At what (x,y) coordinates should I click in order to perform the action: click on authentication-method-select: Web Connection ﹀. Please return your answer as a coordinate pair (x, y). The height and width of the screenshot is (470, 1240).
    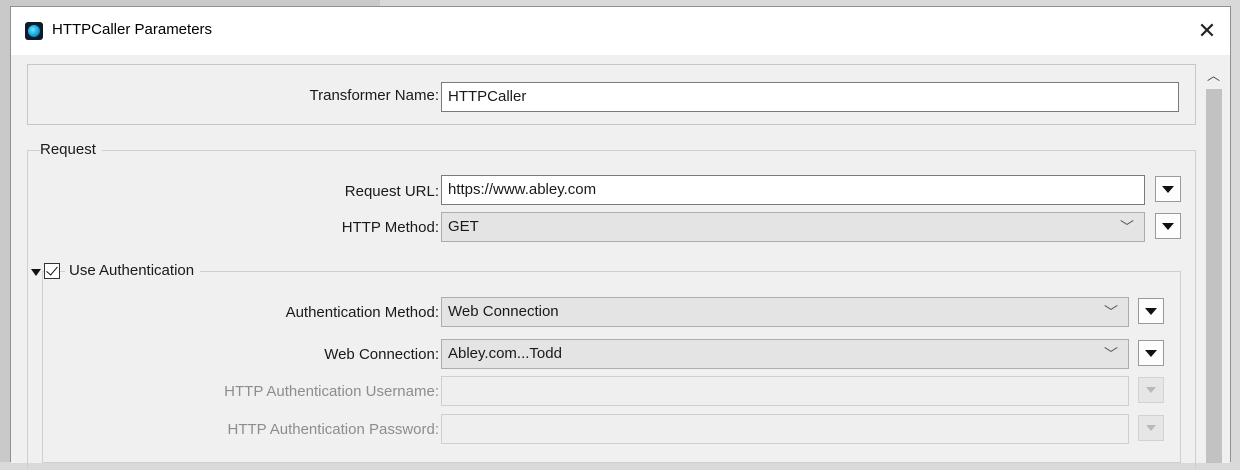
    Looking at the image, I should click on (785, 312).